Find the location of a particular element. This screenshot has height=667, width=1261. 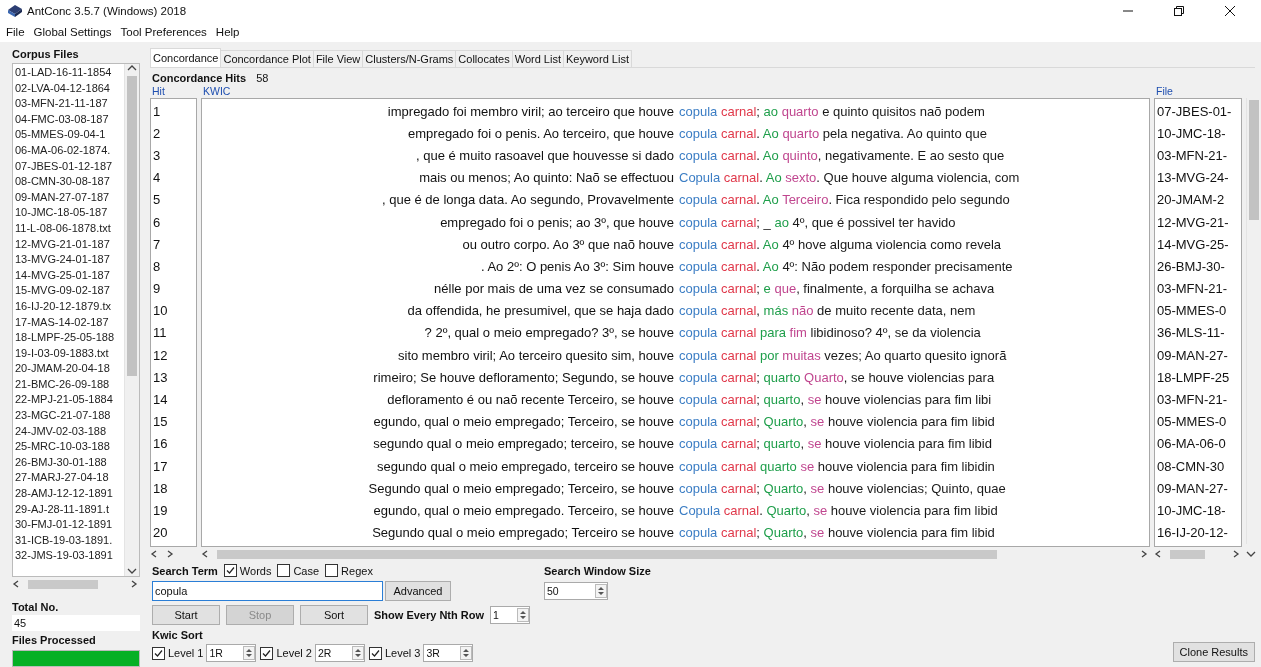

hit-number: 5 is located at coordinates (157, 200).